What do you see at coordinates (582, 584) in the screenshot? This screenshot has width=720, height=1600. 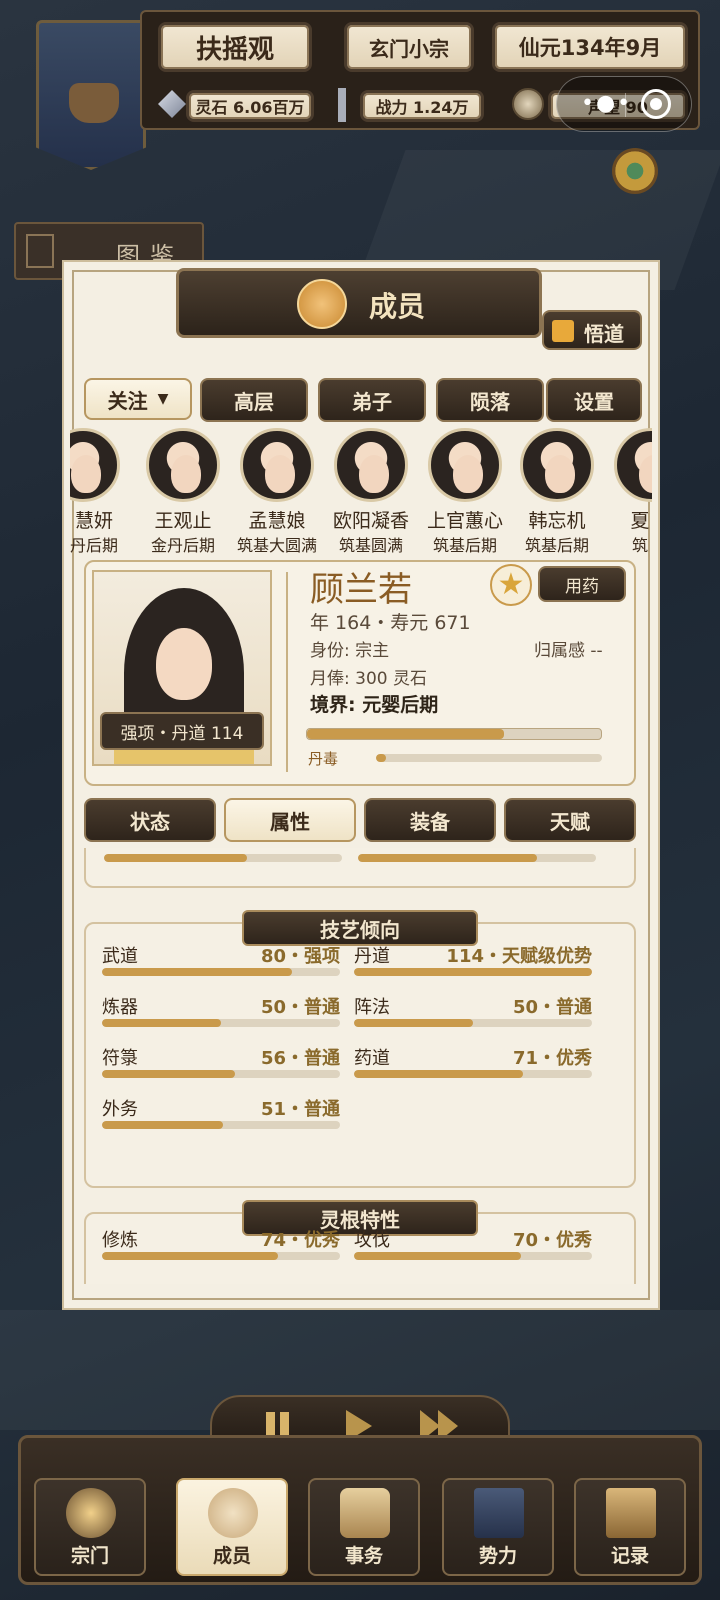 I see `medicine-button: 用药` at bounding box center [582, 584].